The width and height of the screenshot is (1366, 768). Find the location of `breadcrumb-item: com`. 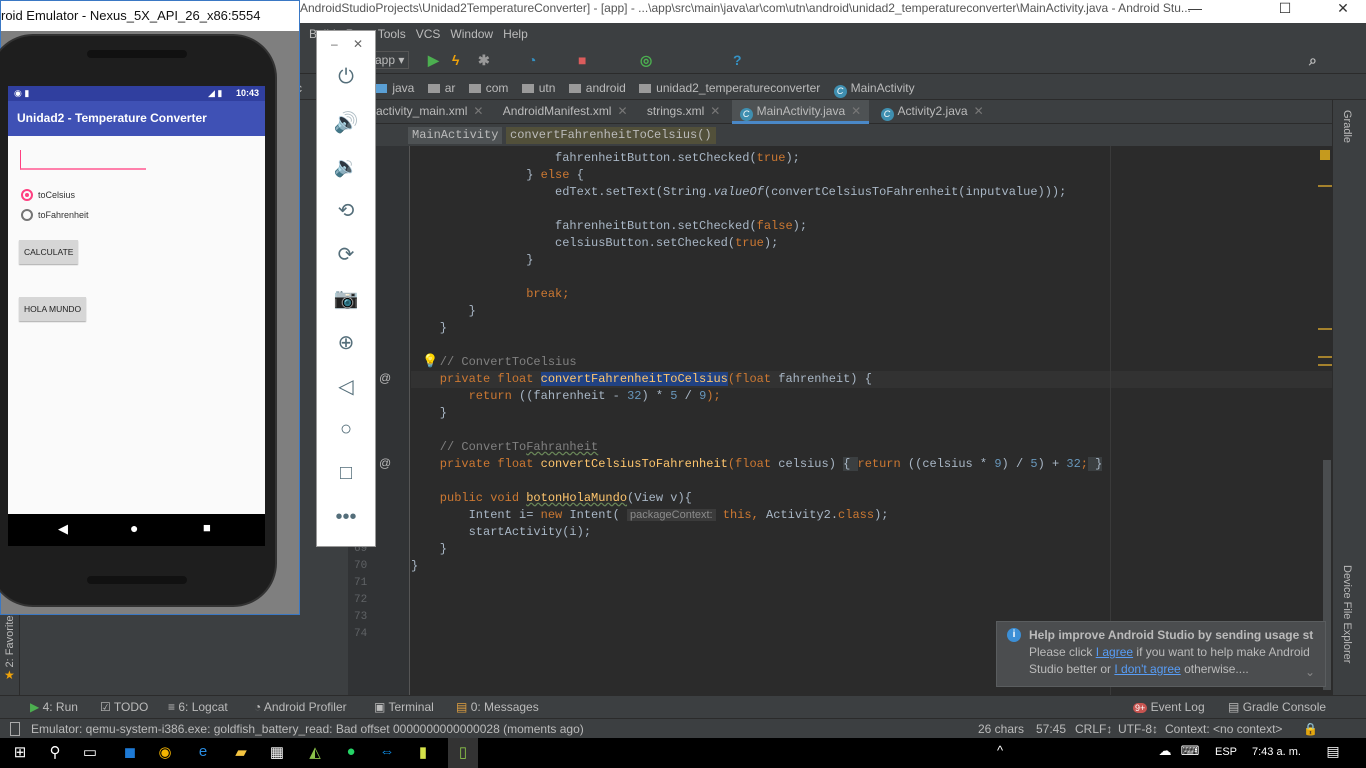

breadcrumb-item: com is located at coordinates (488, 88).